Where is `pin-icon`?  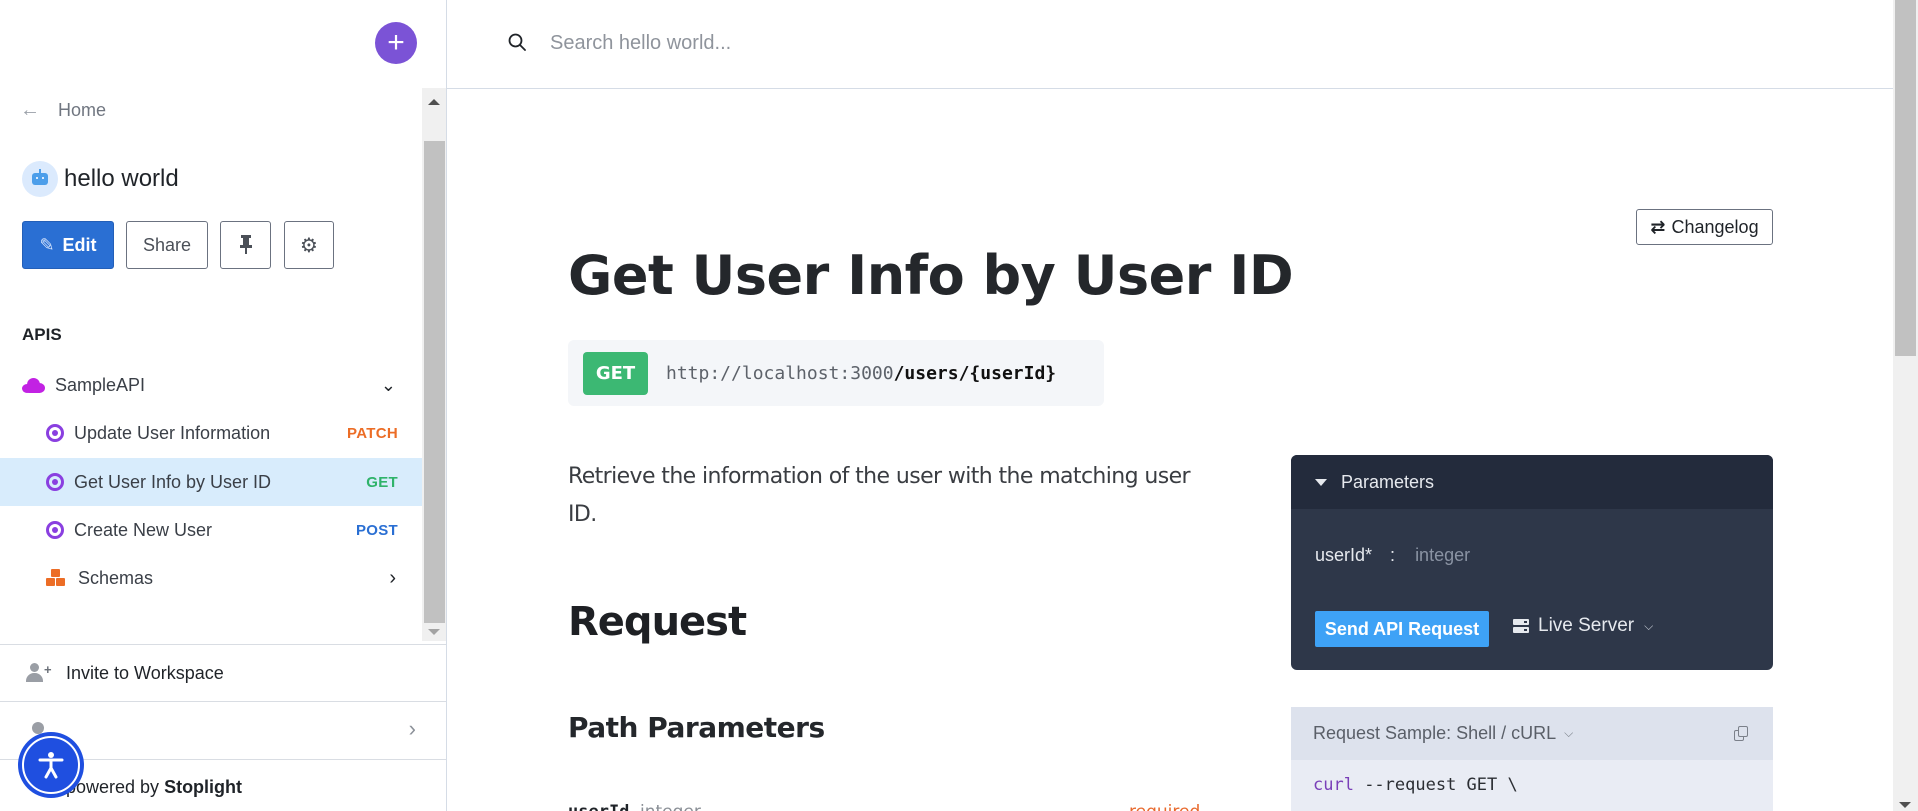
pin-icon is located at coordinates (245, 245).